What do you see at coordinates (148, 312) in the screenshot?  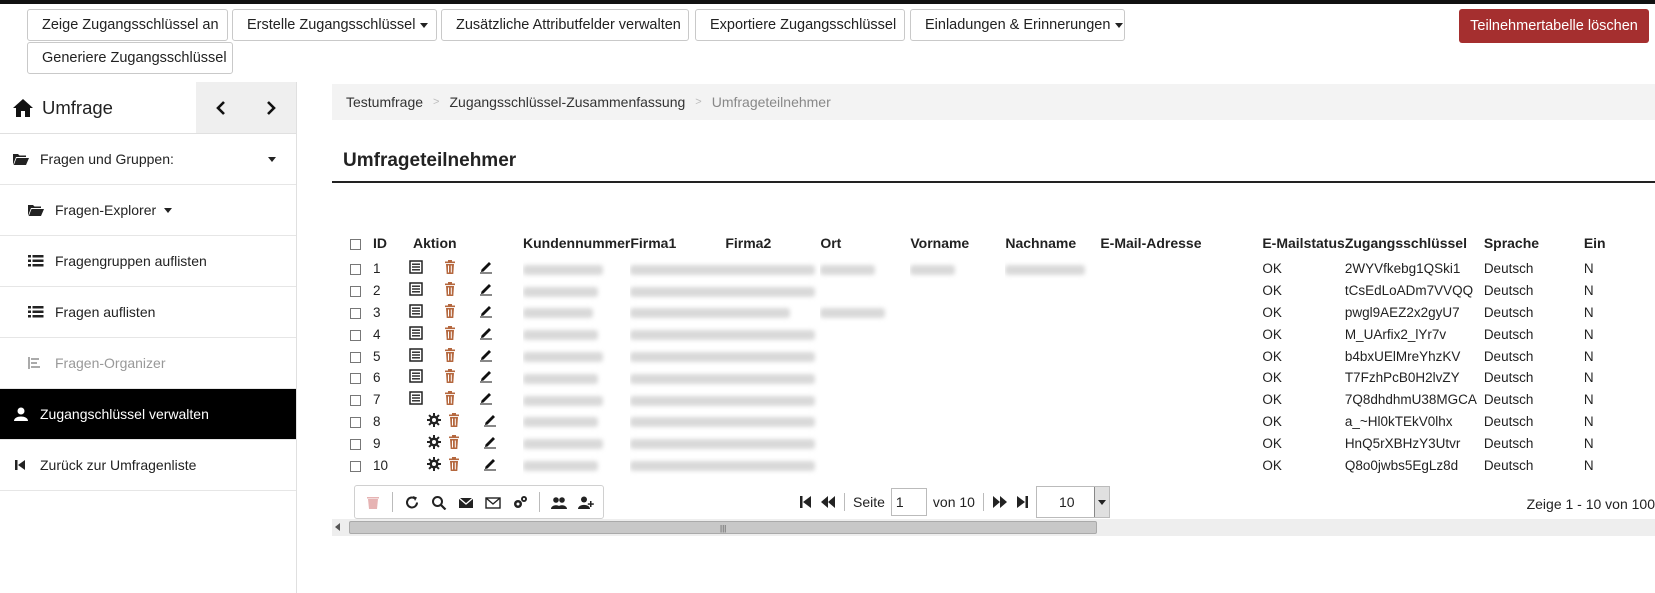 I see `sidebar-item-list-questions: Fragen auflisten` at bounding box center [148, 312].